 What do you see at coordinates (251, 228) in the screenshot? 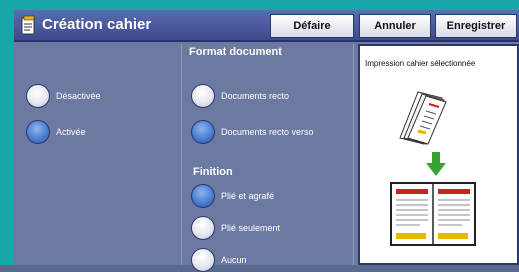
I see `option-label: Plié seulement` at bounding box center [251, 228].